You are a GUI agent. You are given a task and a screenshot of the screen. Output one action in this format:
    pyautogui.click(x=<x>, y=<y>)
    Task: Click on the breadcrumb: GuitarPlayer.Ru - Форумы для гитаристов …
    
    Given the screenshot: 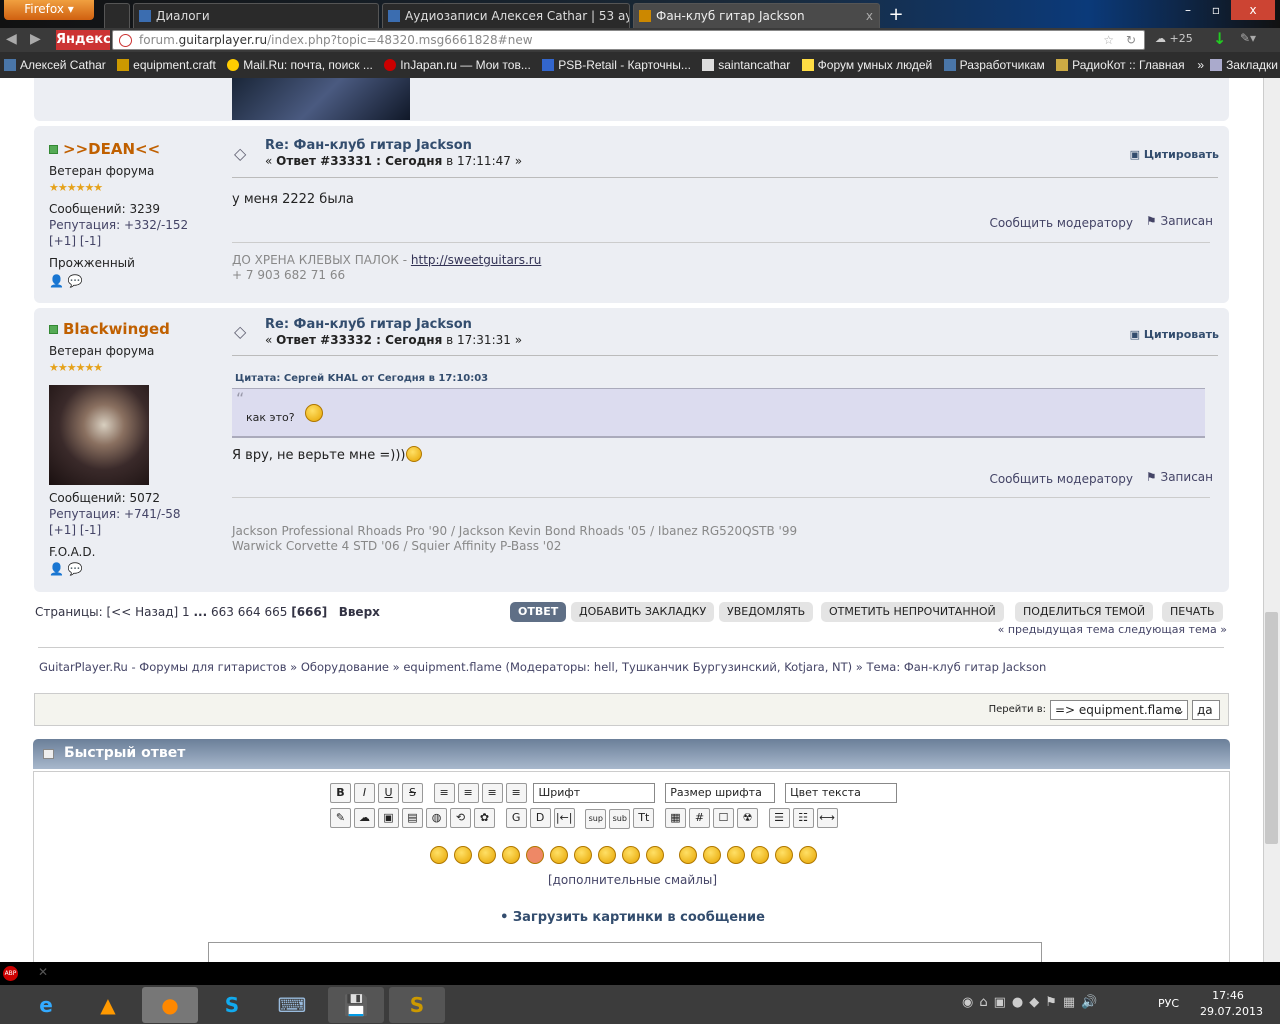 What is the action you would take?
    pyautogui.click(x=542, y=667)
    